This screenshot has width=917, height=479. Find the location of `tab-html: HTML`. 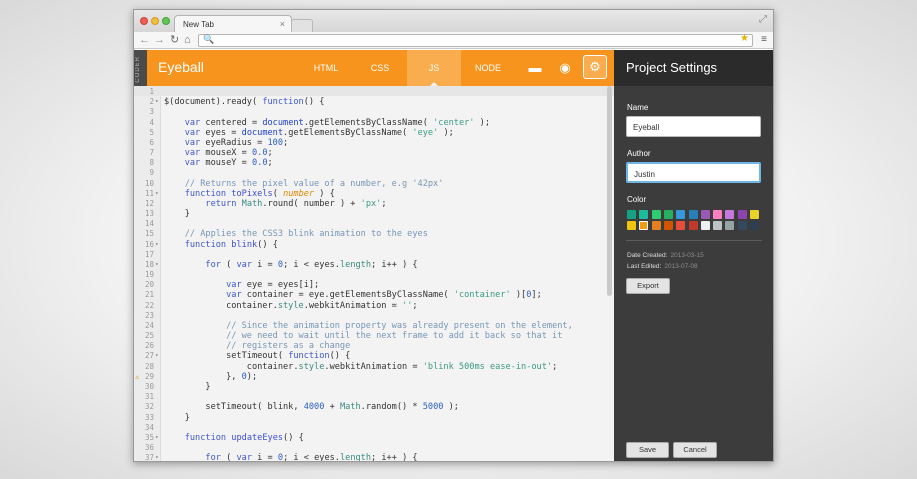

tab-html: HTML is located at coordinates (326, 68).